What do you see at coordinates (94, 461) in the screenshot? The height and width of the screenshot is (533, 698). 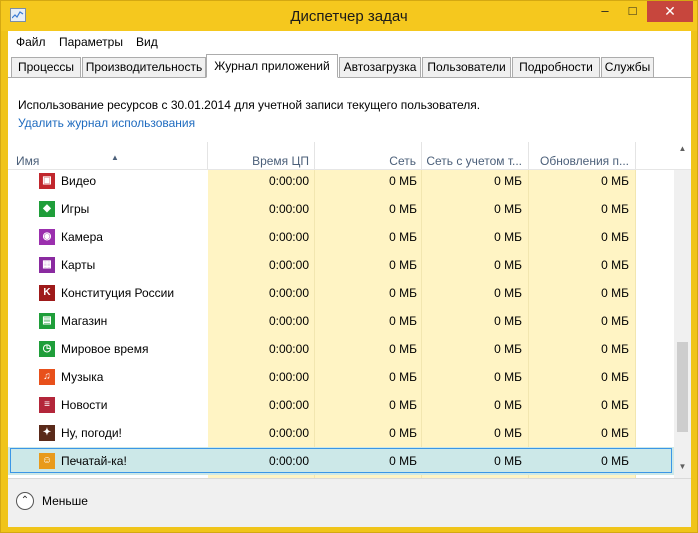 I see `app-name: Печатай-ка!` at bounding box center [94, 461].